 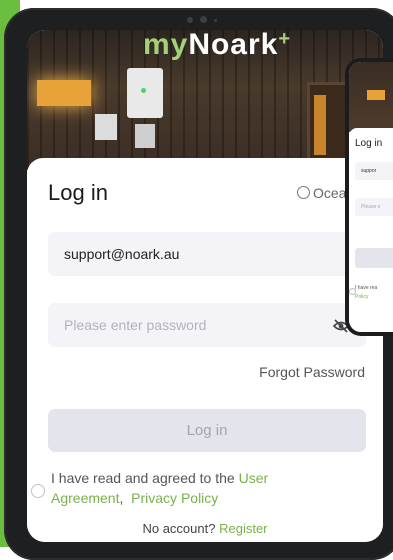 What do you see at coordinates (207, 254) in the screenshot?
I see `email-field: support@noark.au` at bounding box center [207, 254].